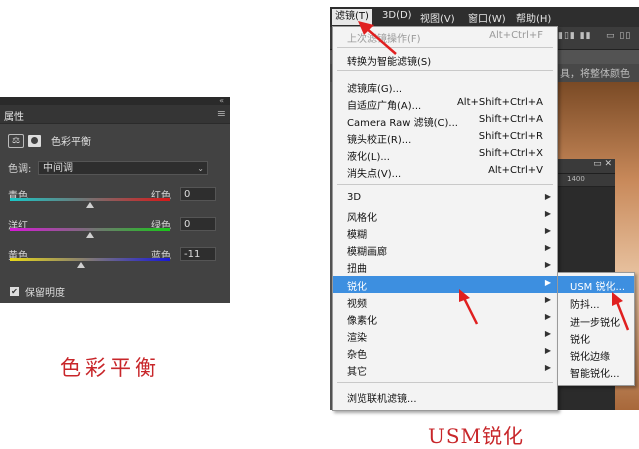 Image resolution: width=639 pixels, height=449 pixels. Describe the element at coordinates (16, 140) in the screenshot. I see `scales-icon: ⚖` at that location.